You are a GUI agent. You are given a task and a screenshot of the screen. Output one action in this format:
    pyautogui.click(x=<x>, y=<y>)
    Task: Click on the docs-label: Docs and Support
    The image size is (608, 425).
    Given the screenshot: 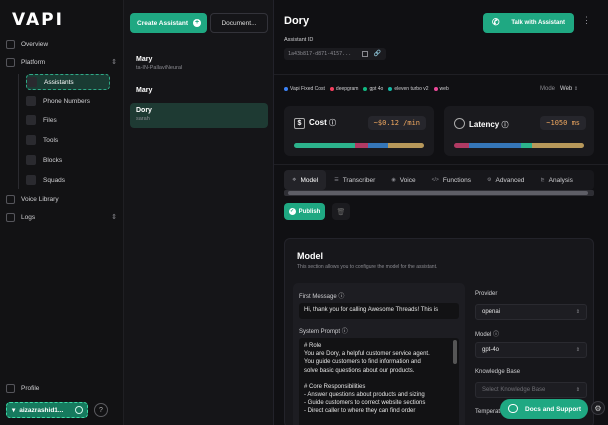 What is the action you would take?
    pyautogui.click(x=553, y=409)
    